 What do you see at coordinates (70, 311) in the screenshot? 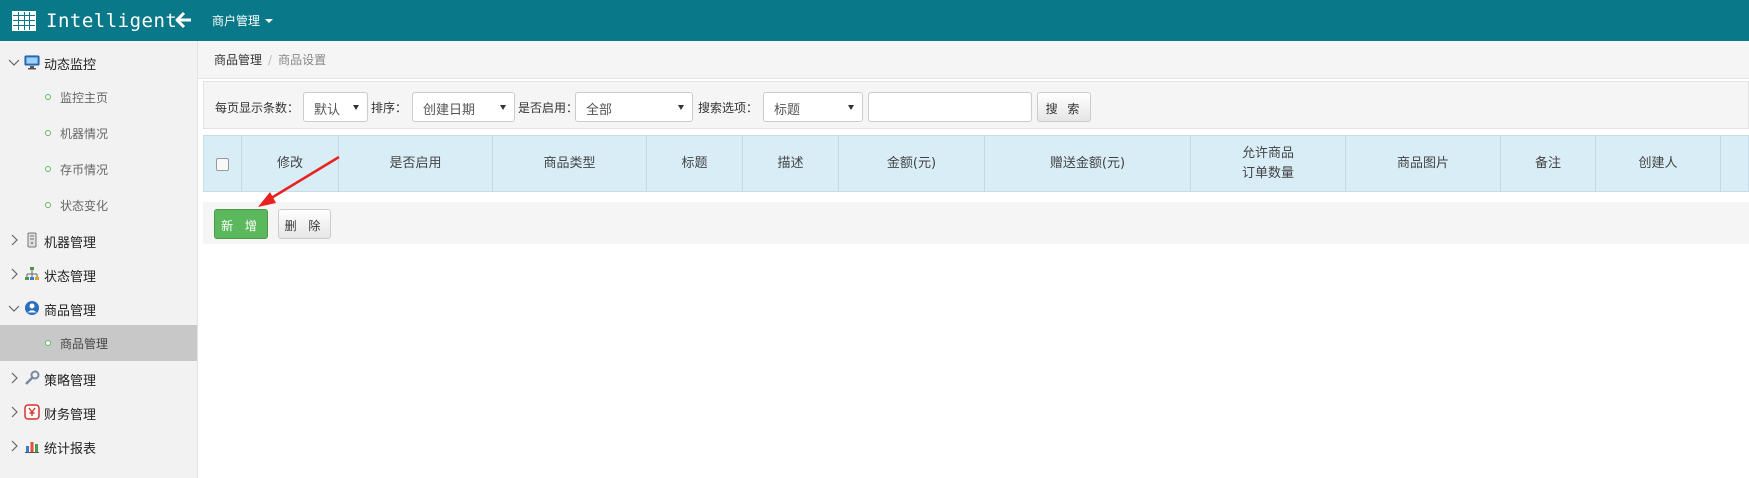
I see `sidebar-group-label: 商品管理` at bounding box center [70, 311].